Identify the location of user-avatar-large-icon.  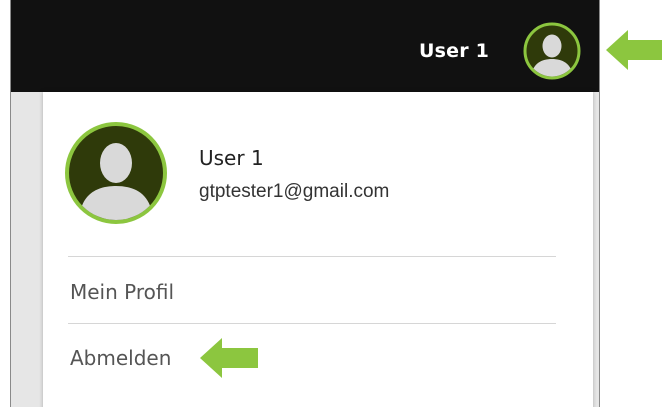
(116, 173).